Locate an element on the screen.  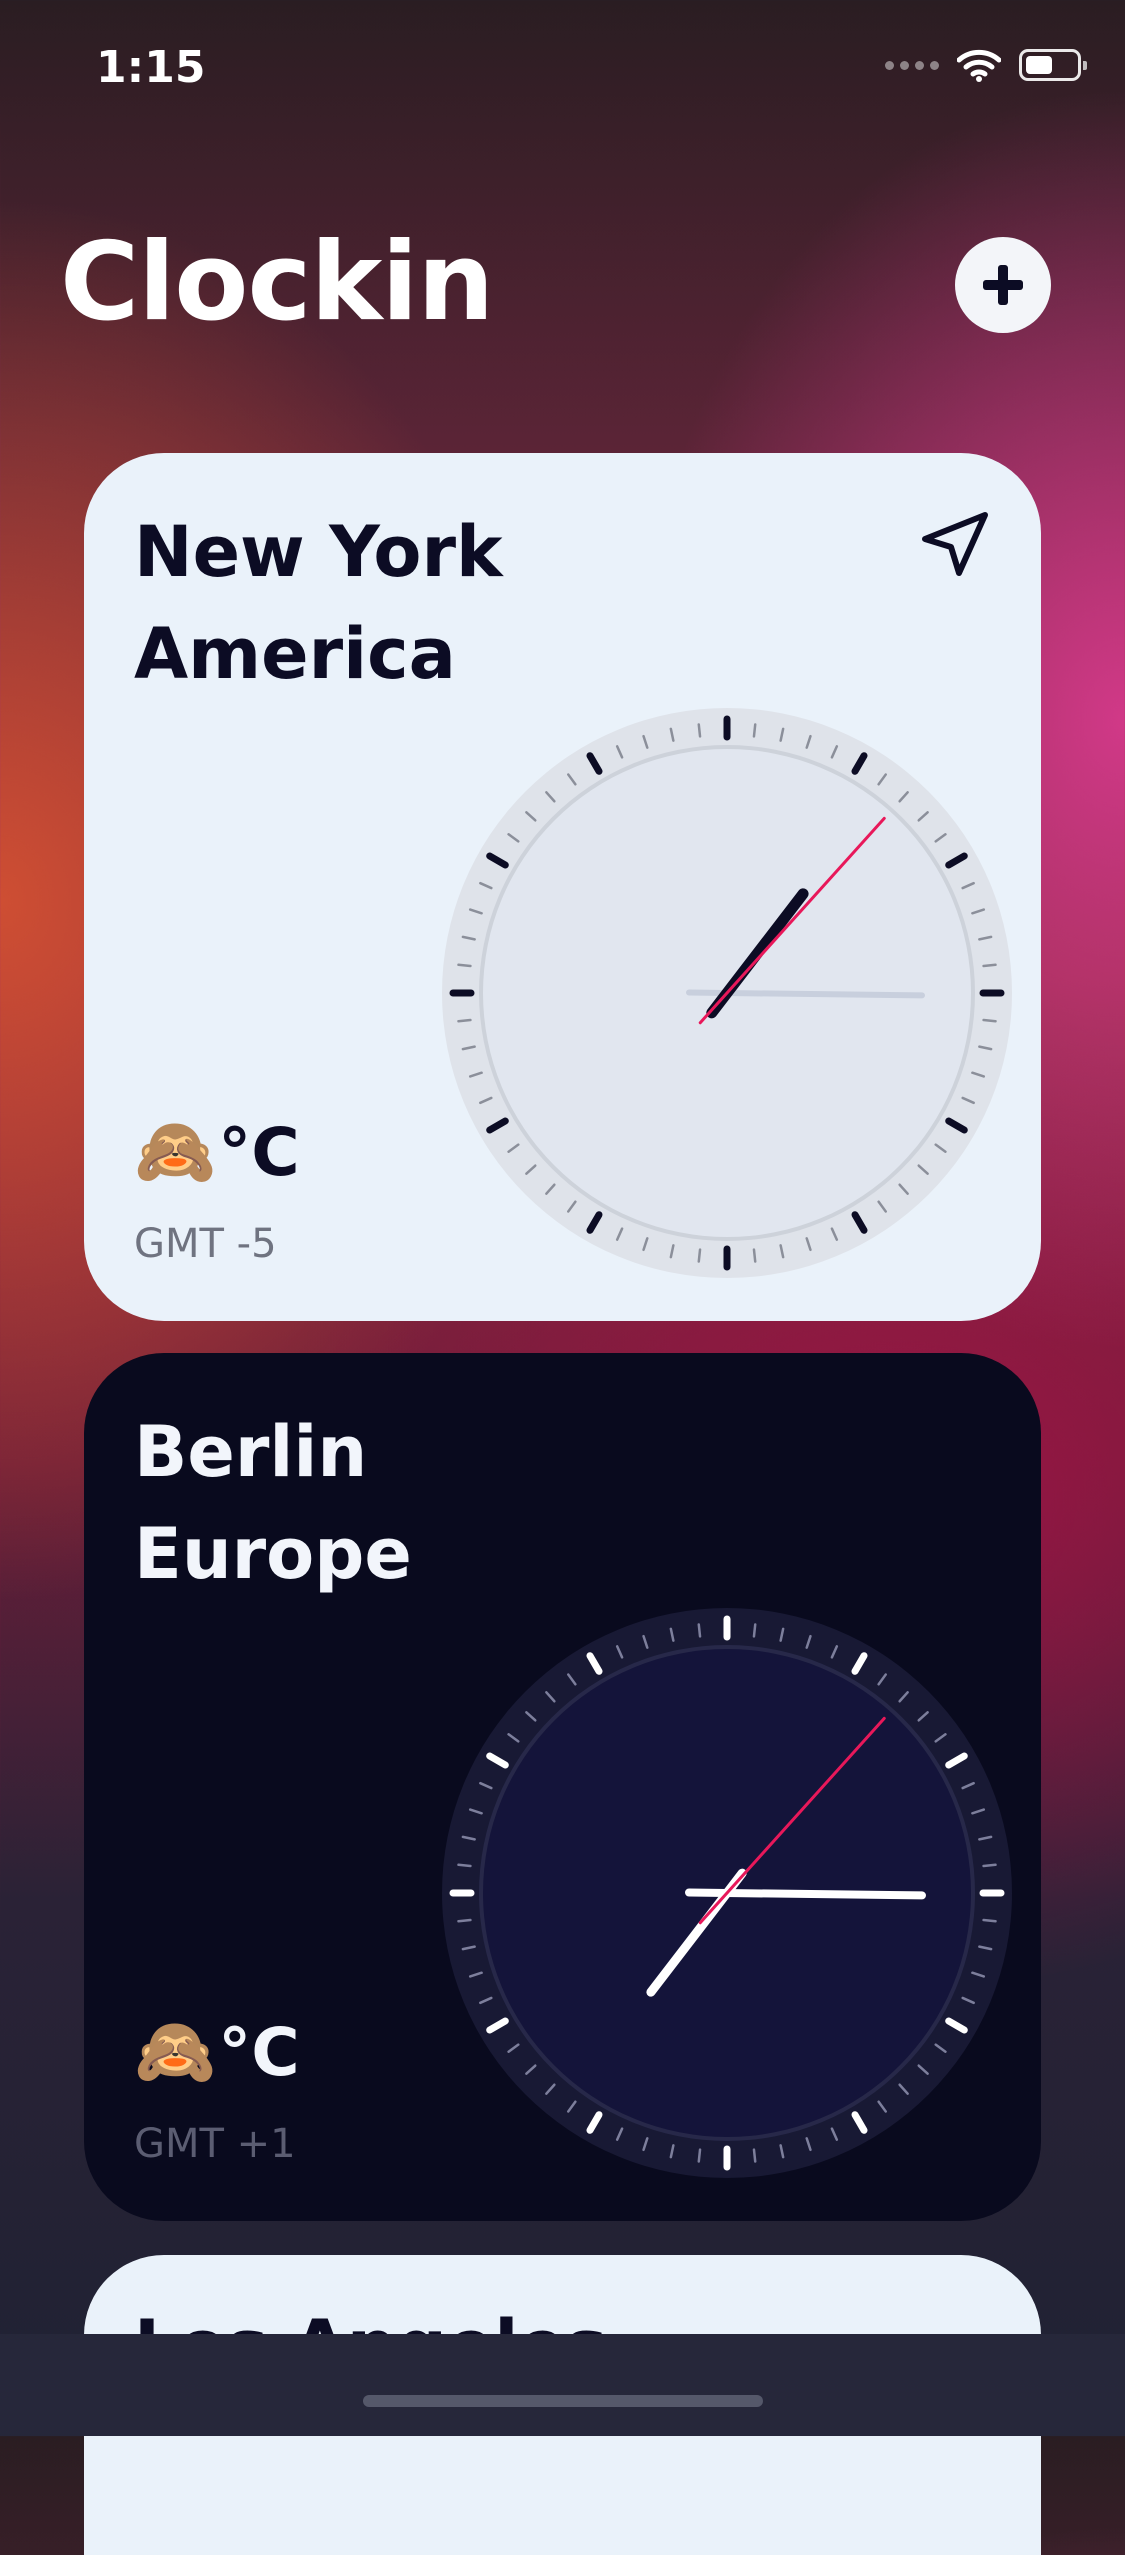
app-title: Clockin is located at coordinates (277, 282).